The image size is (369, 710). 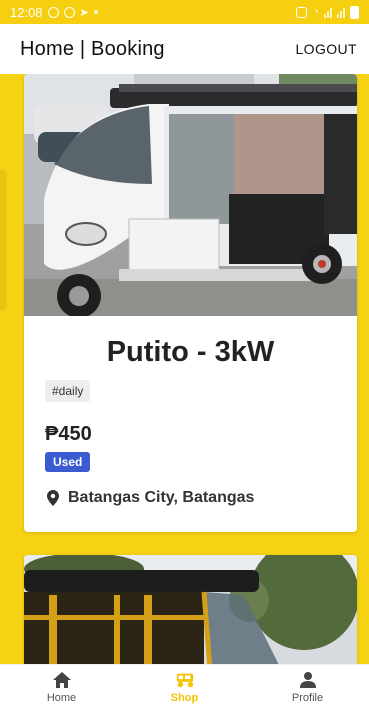 I want to click on nav-home-label: Home, so click(x=61, y=698).